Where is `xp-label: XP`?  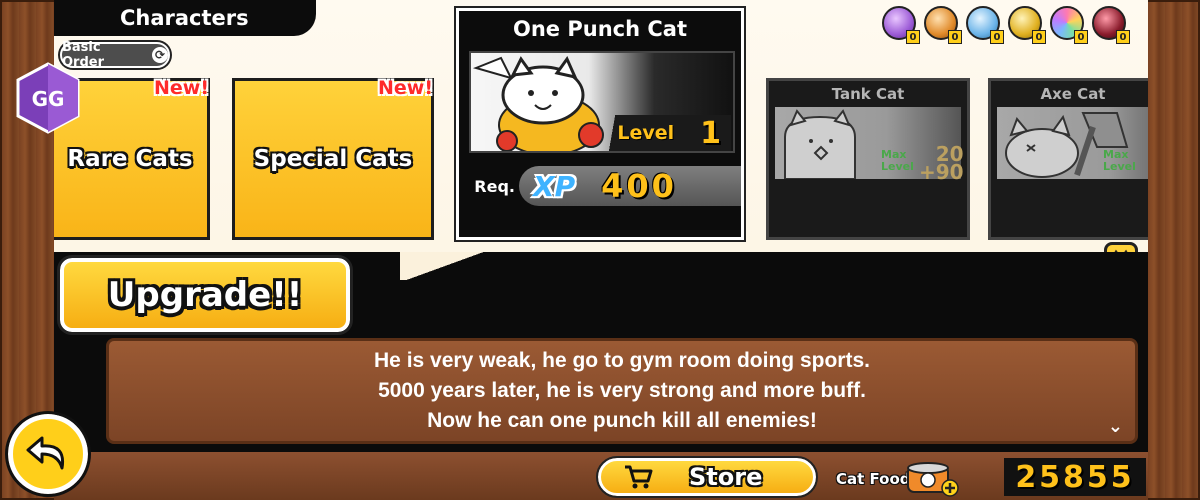 xp-label: XP is located at coordinates (554, 186).